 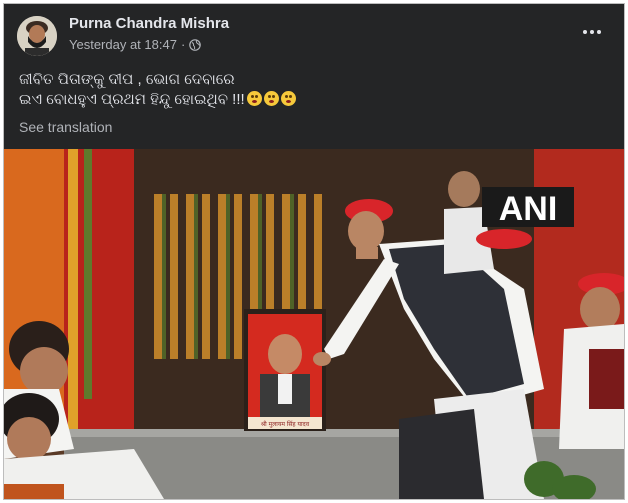 What do you see at coordinates (65, 127) in the screenshot?
I see `see-translation-link: See translation` at bounding box center [65, 127].